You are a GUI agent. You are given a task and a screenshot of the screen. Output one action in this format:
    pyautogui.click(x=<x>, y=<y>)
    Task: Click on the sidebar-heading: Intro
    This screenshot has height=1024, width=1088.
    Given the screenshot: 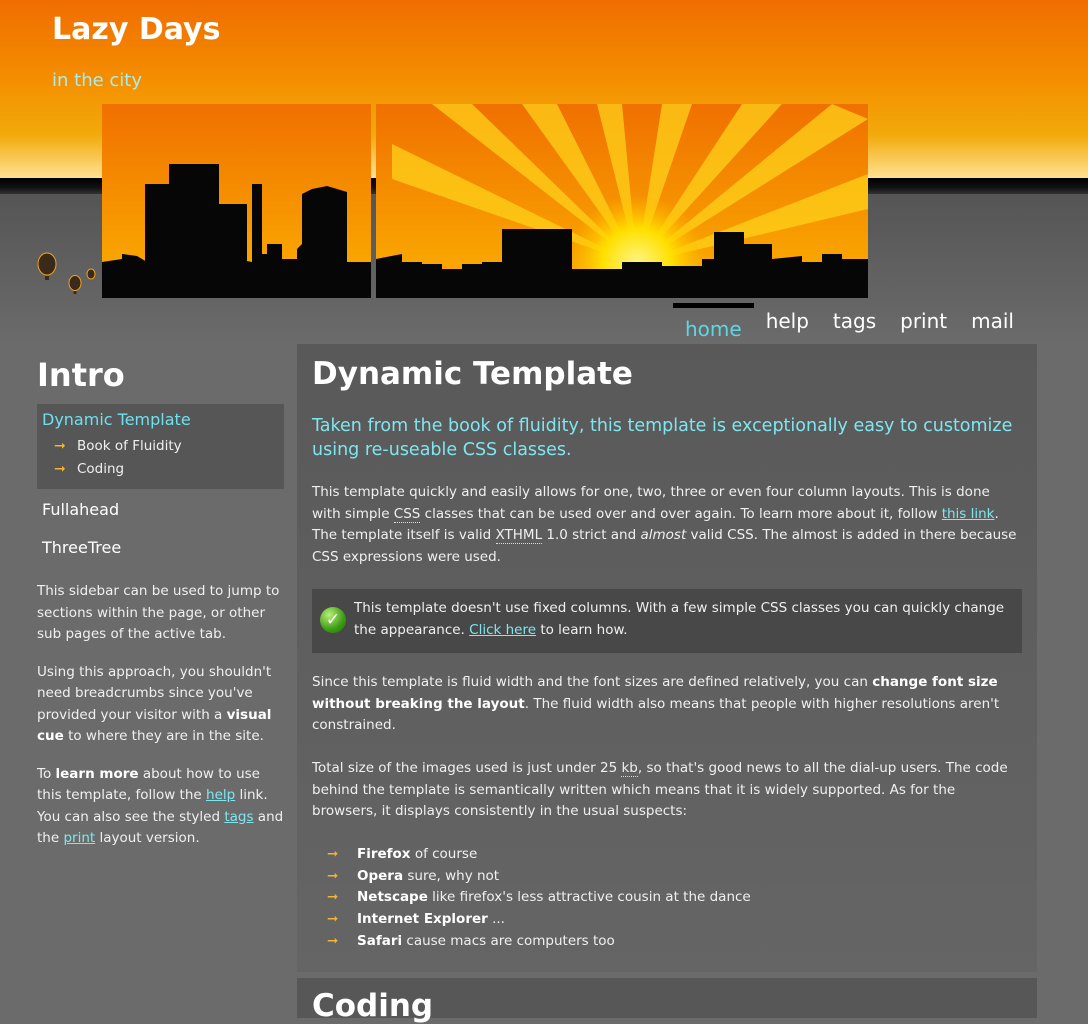 What is the action you would take?
    pyautogui.click(x=81, y=375)
    